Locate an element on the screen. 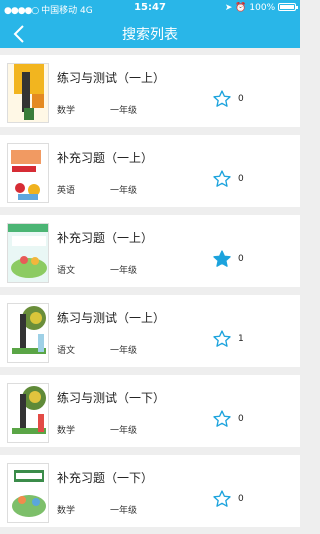 The image size is (320, 534). list-item: 补充习题（一下） 数学 一年级 0 is located at coordinates (150, 491).